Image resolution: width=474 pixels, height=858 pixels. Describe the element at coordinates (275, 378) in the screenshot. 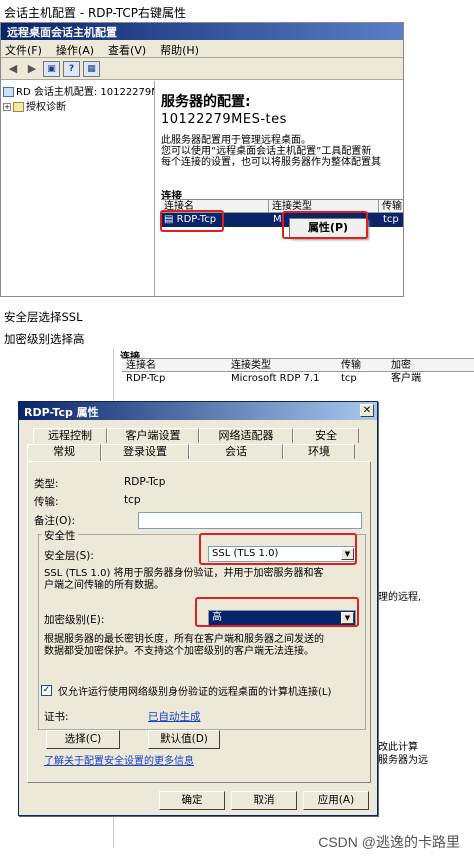

I see `bg-row-type: Microsoft RDP 7.1` at that location.